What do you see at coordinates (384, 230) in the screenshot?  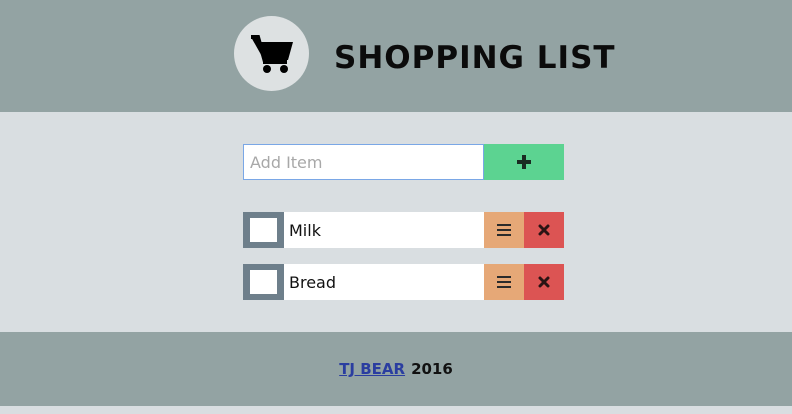 I see `item-label: Milk` at bounding box center [384, 230].